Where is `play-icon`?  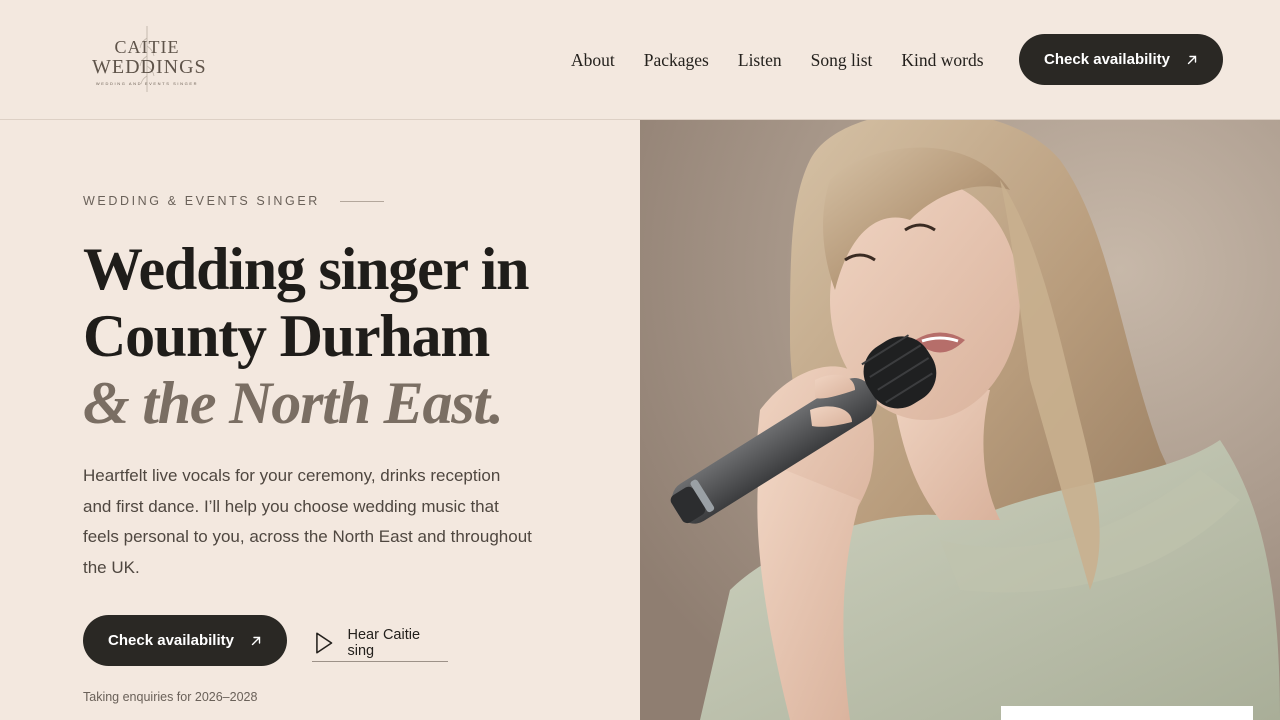
play-icon is located at coordinates (324, 642).